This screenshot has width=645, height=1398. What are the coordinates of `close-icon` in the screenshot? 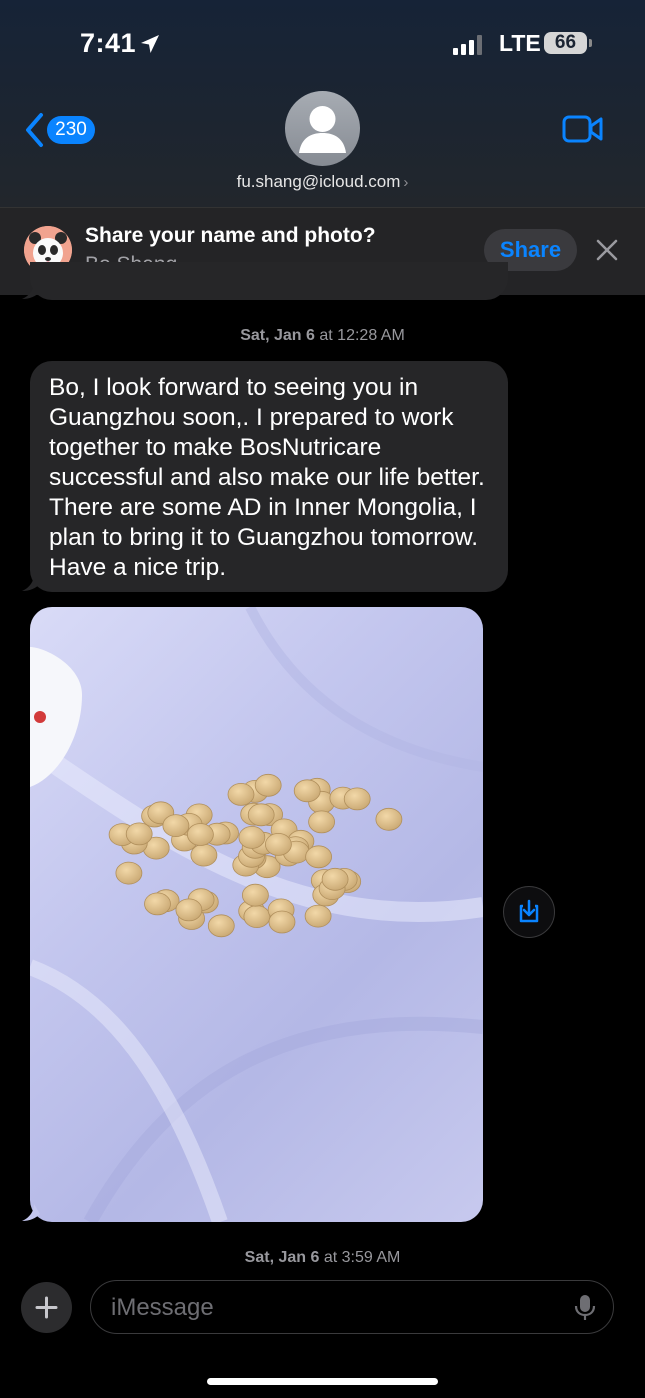 It's located at (607, 250).